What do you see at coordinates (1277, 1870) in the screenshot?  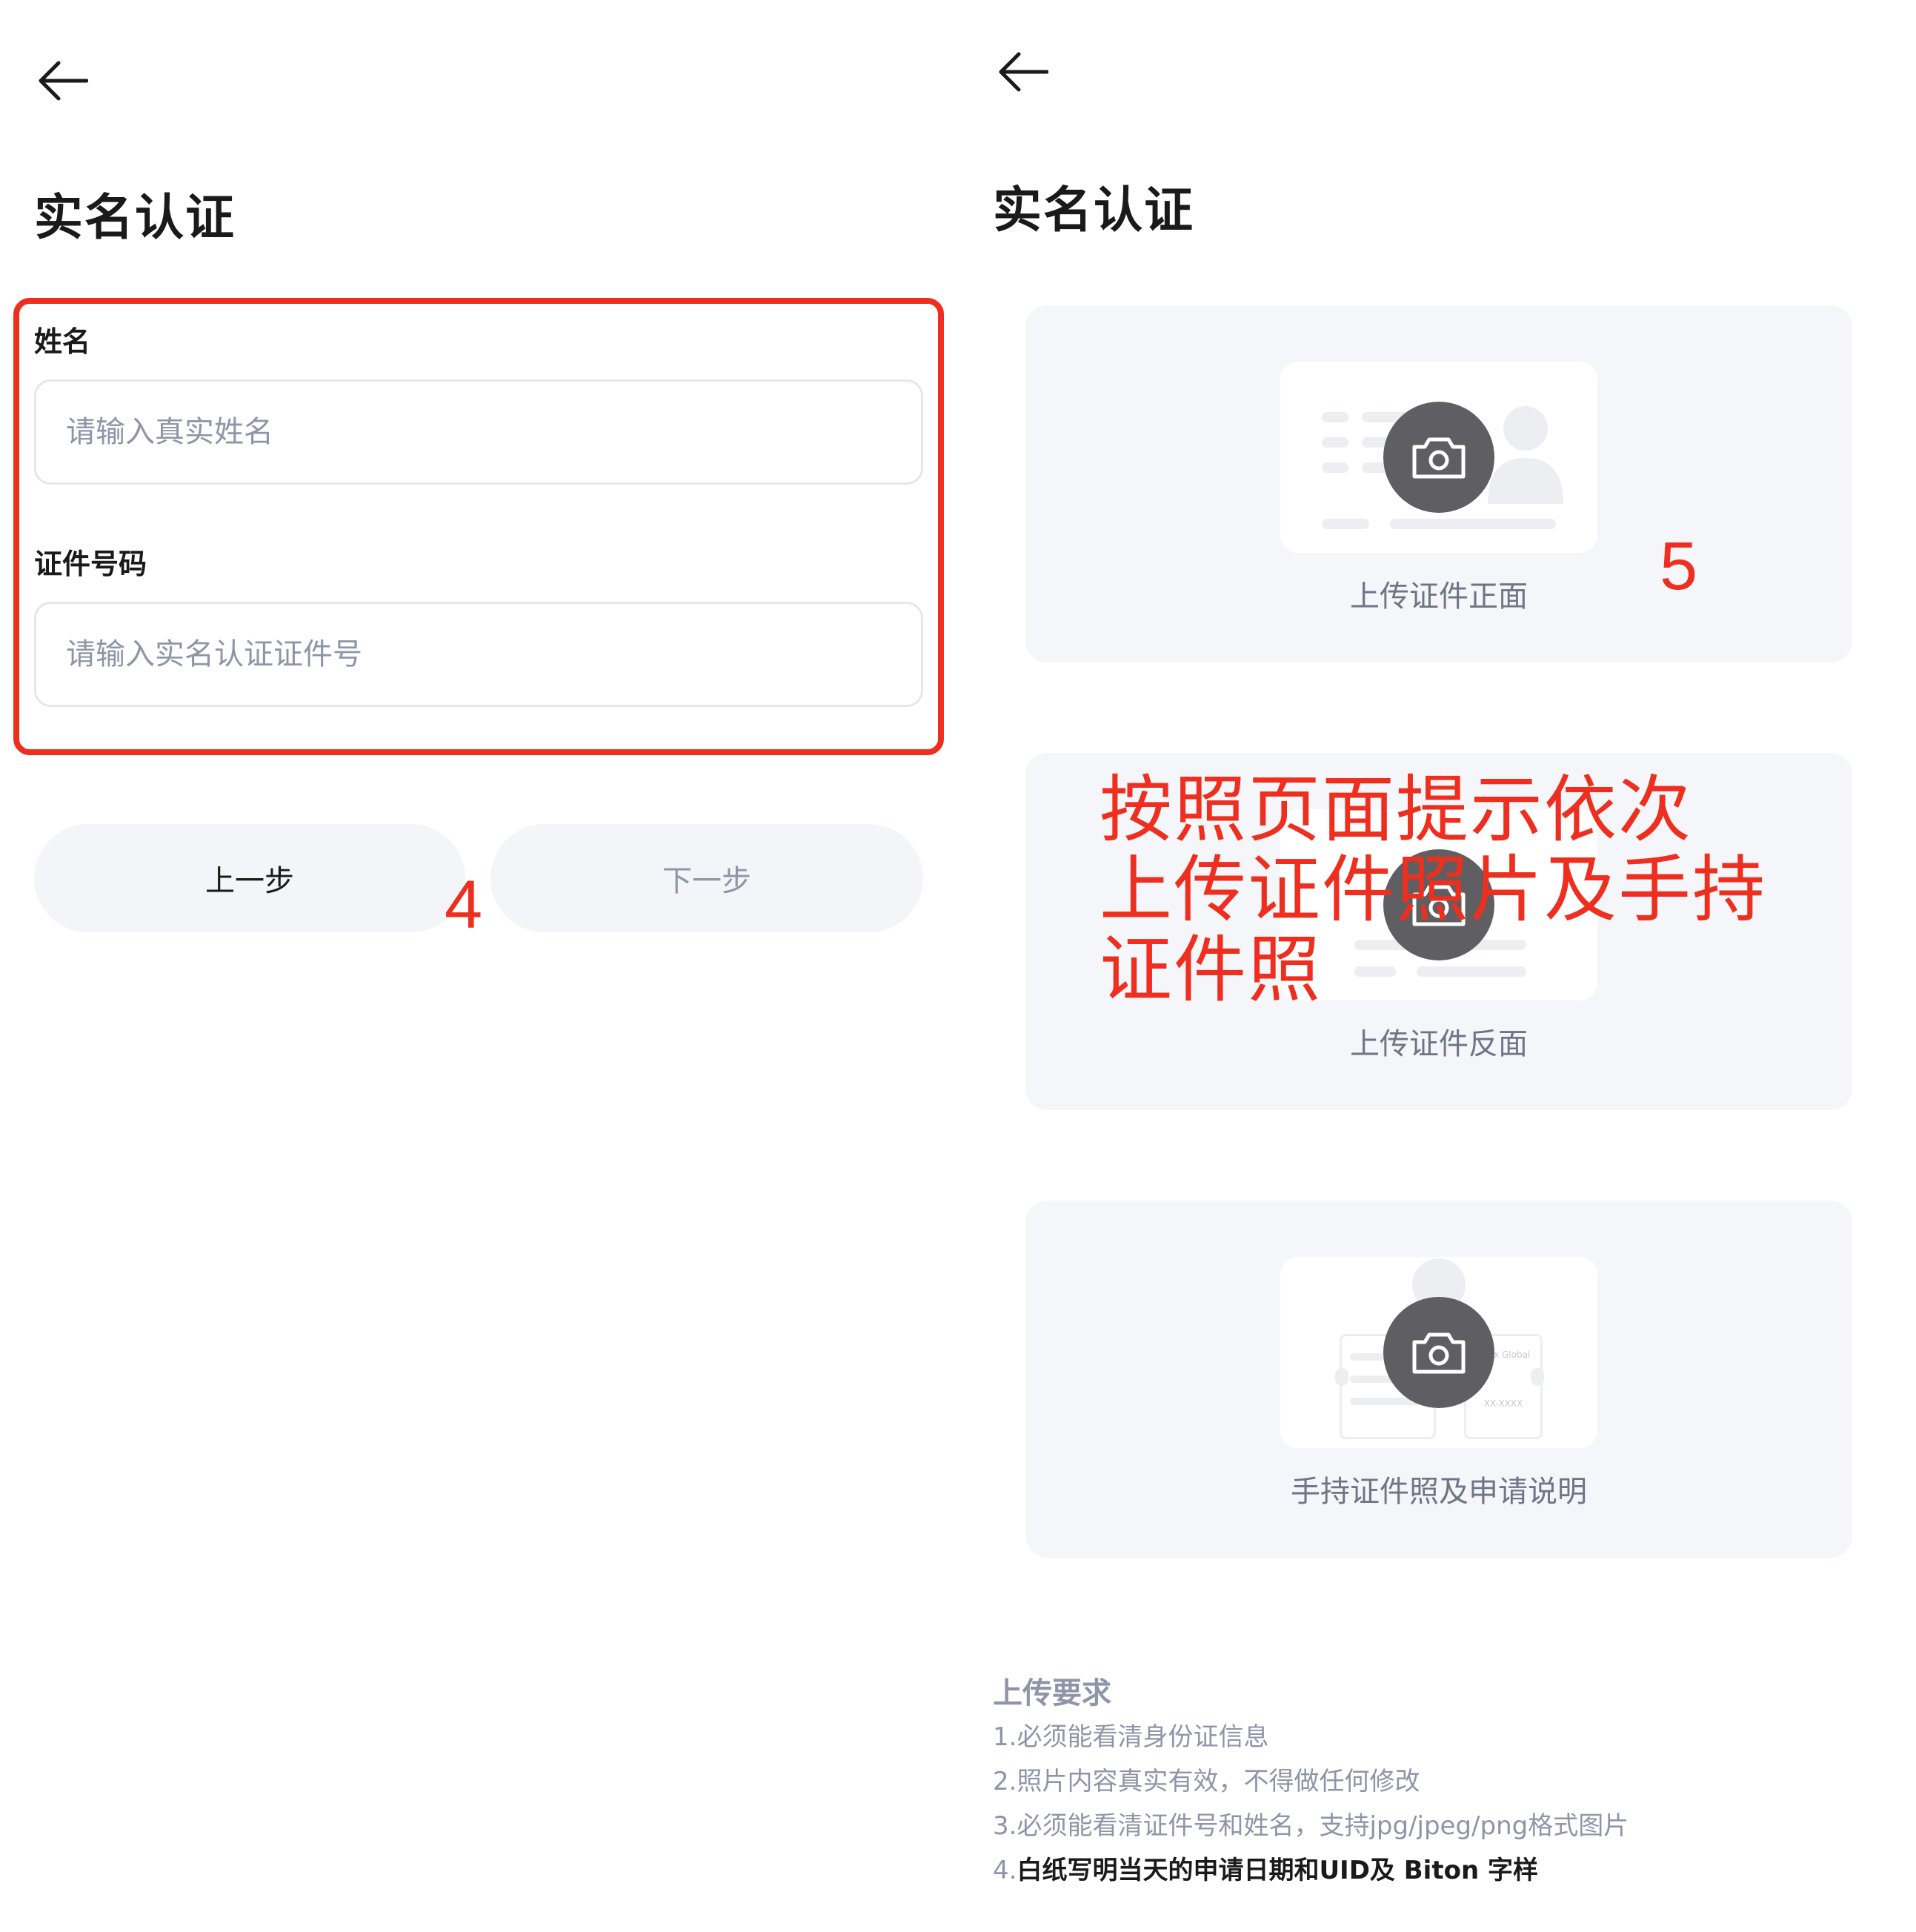 I see `requirement-text: 白纸写明当天的申请日期和UID及 Biton 字样` at bounding box center [1277, 1870].